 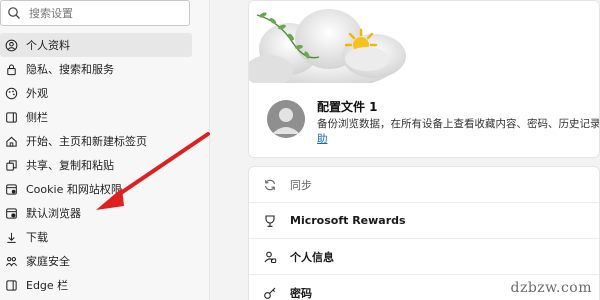 I want to click on profile-description: 备份浏览数据，在所有设备上查看收藏内容、密码、历史记录 助, so click(x=458, y=131).